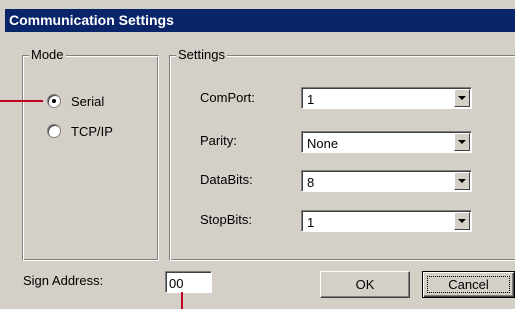 Image resolution: width=515 pixels, height=309 pixels. What do you see at coordinates (227, 97) in the screenshot?
I see `comport-label: ComPort:` at bounding box center [227, 97].